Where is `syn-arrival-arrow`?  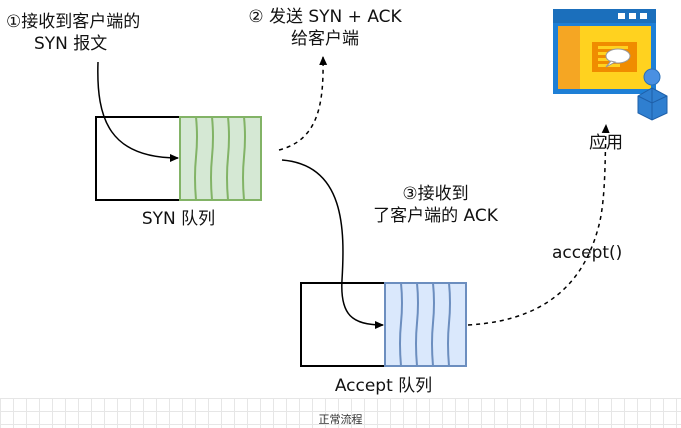 syn-arrival-arrow is located at coordinates (138, 111).